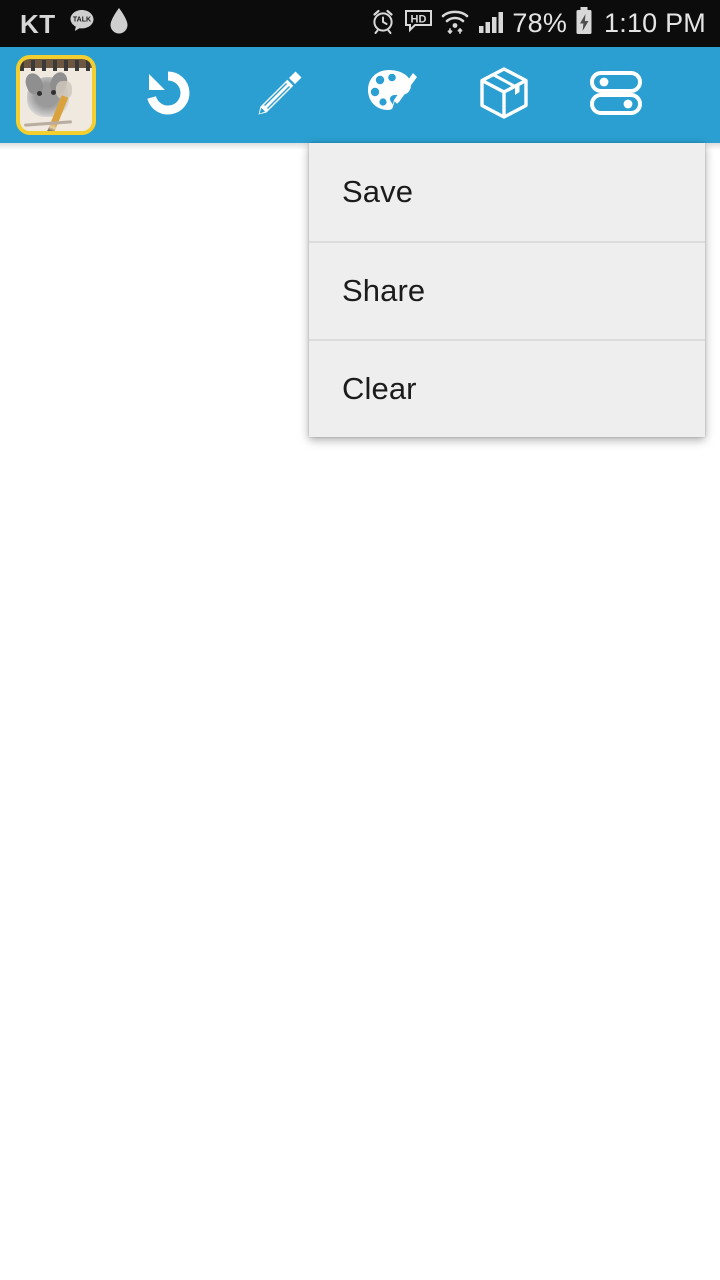 Image resolution: width=720 pixels, height=1280 pixels. I want to click on menu-item-share: Share, so click(507, 290).